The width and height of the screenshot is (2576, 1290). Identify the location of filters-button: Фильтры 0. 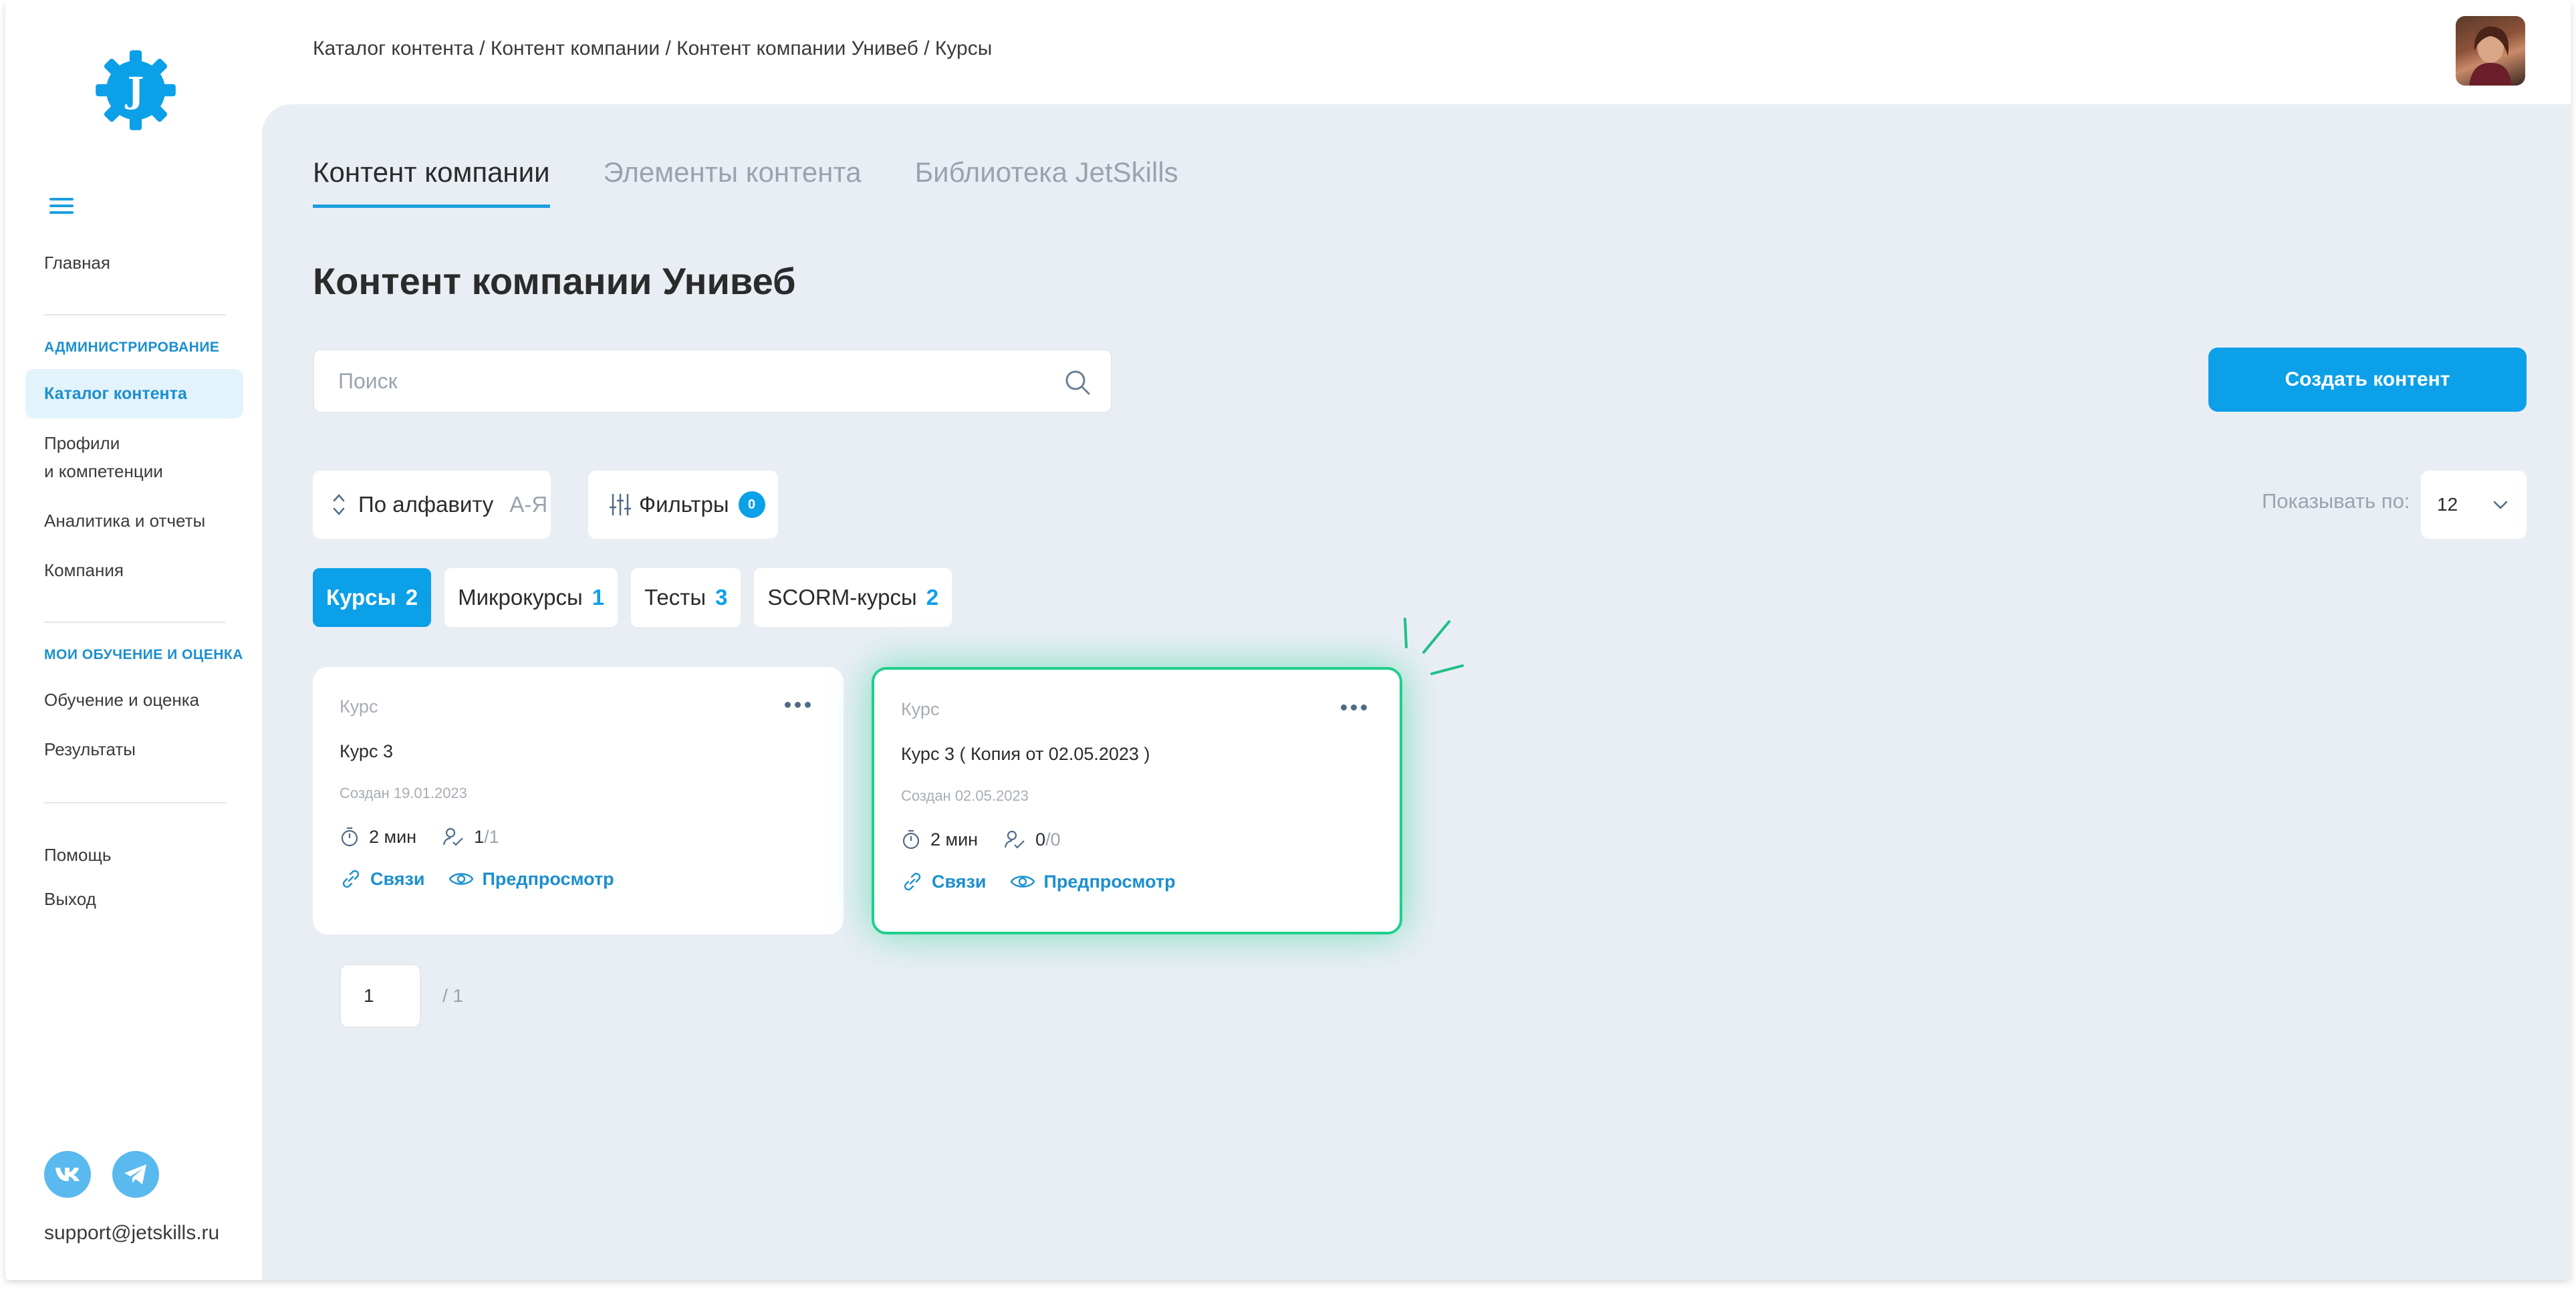
(683, 505).